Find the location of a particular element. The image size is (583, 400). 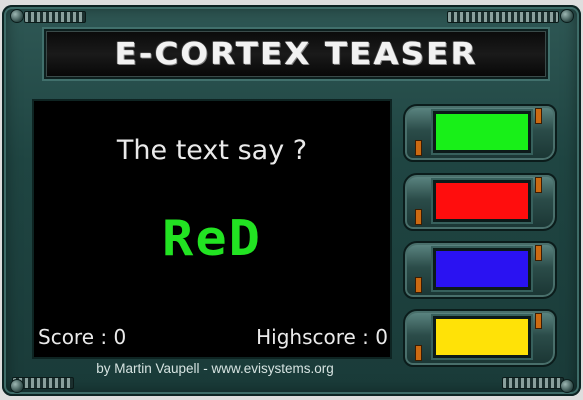

color-word: ReD is located at coordinates (212, 239).